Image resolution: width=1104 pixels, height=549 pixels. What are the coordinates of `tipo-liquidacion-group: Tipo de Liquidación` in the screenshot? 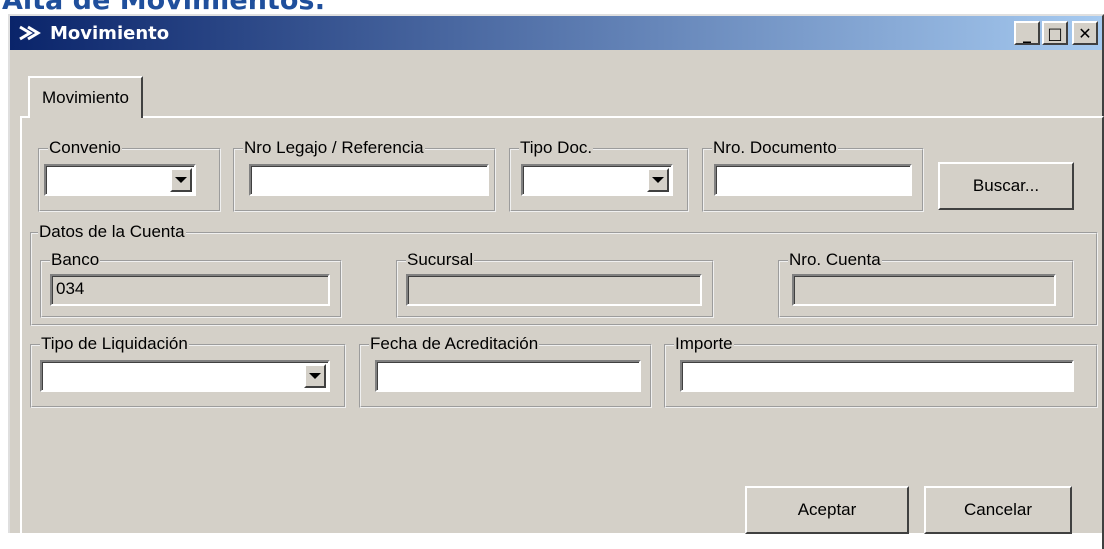 It's located at (188, 371).